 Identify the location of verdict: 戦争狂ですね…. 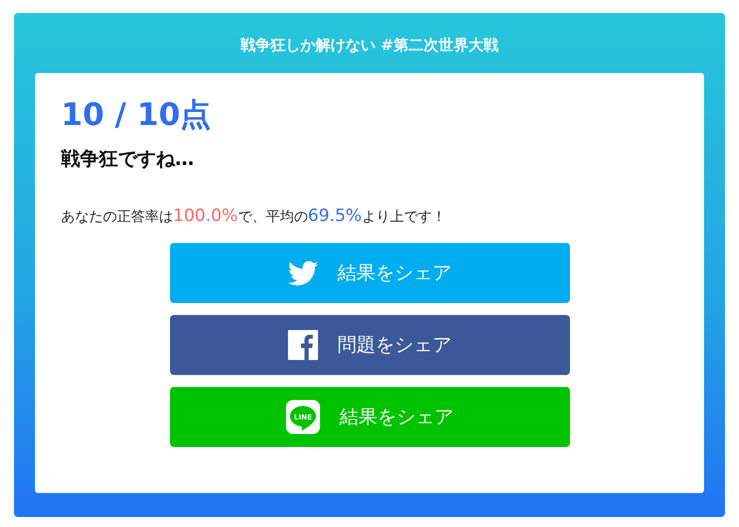
(128, 159).